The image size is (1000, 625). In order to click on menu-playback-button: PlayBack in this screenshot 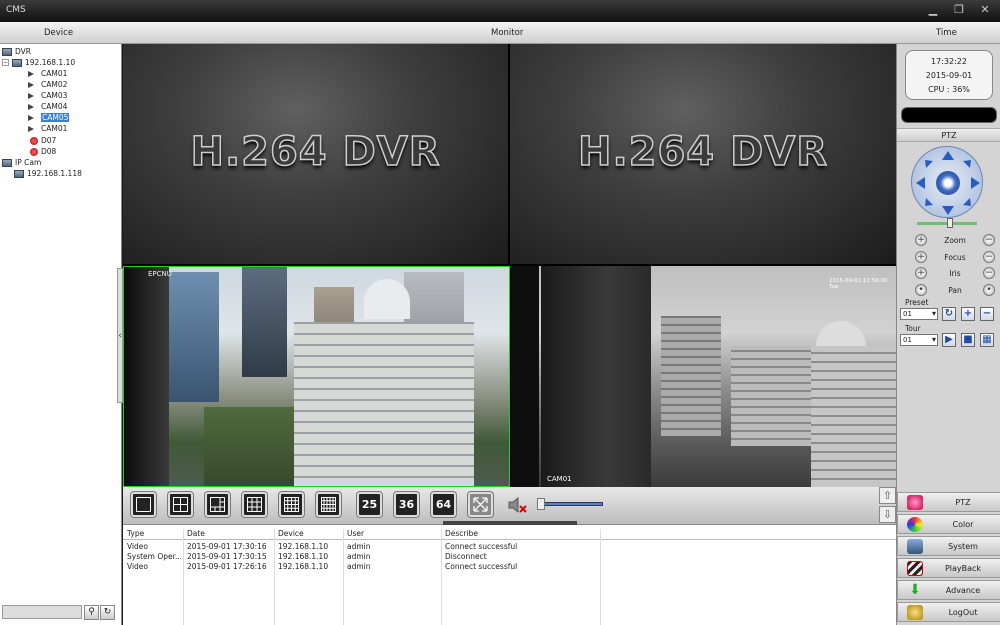, I will do `click(948, 568)`.